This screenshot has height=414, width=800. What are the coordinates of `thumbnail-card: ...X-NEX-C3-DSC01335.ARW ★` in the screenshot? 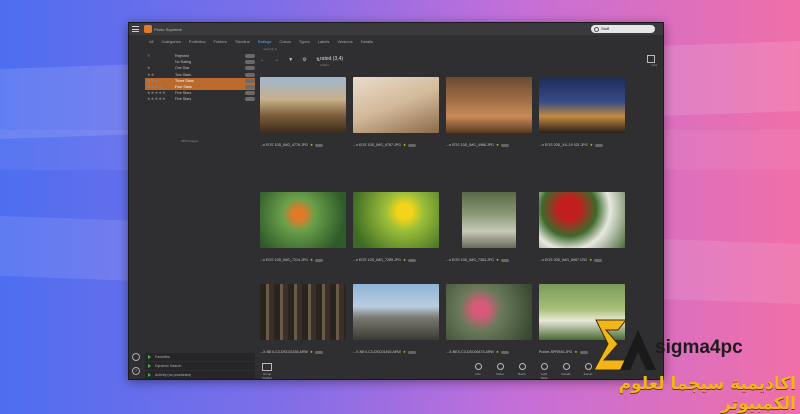 It's located at (303, 324).